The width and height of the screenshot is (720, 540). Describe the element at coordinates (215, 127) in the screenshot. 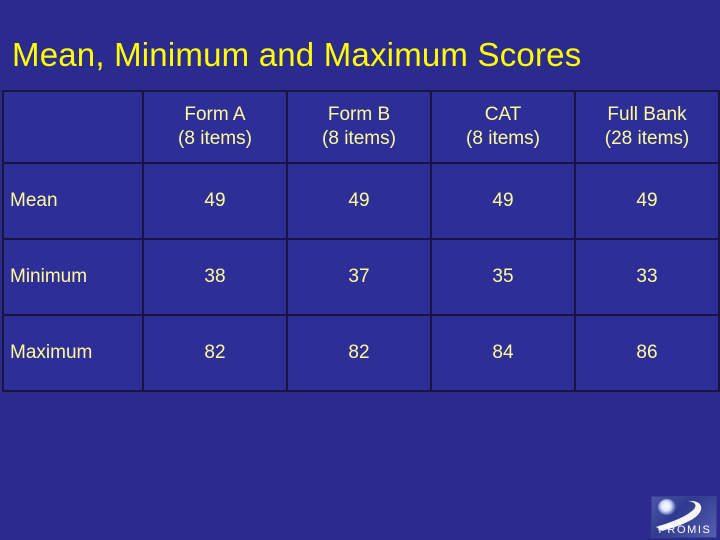

I see `column-header-form-a: Form A (8 items)` at that location.